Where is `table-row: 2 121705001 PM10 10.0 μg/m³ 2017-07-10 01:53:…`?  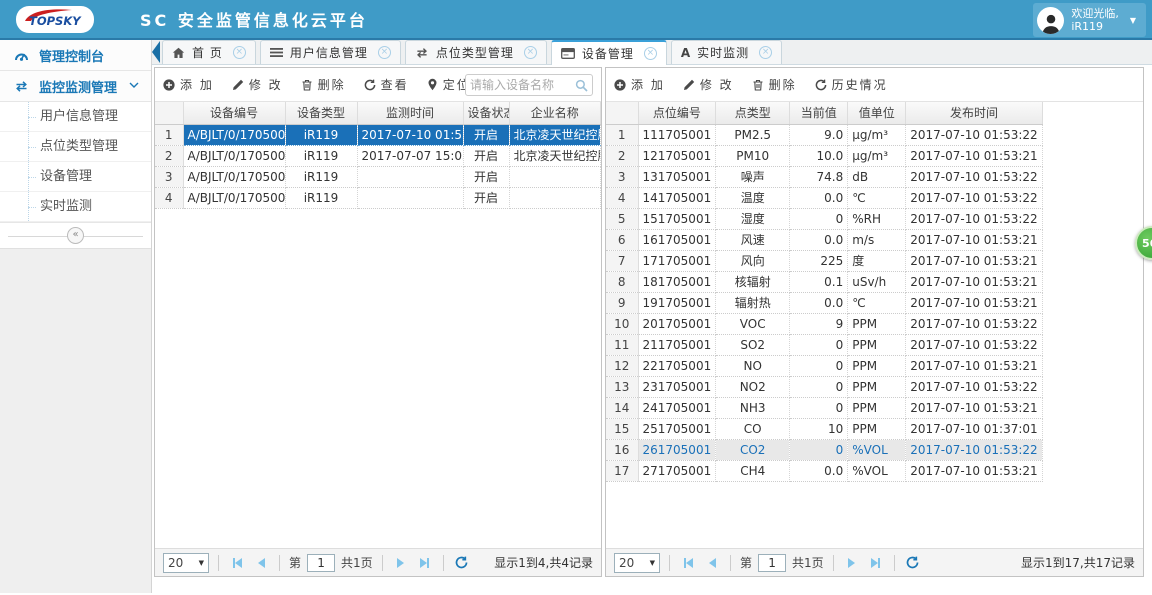 table-row: 2 121705001 PM10 10.0 μg/m³ 2017-07-10 01:53:… is located at coordinates (824, 156).